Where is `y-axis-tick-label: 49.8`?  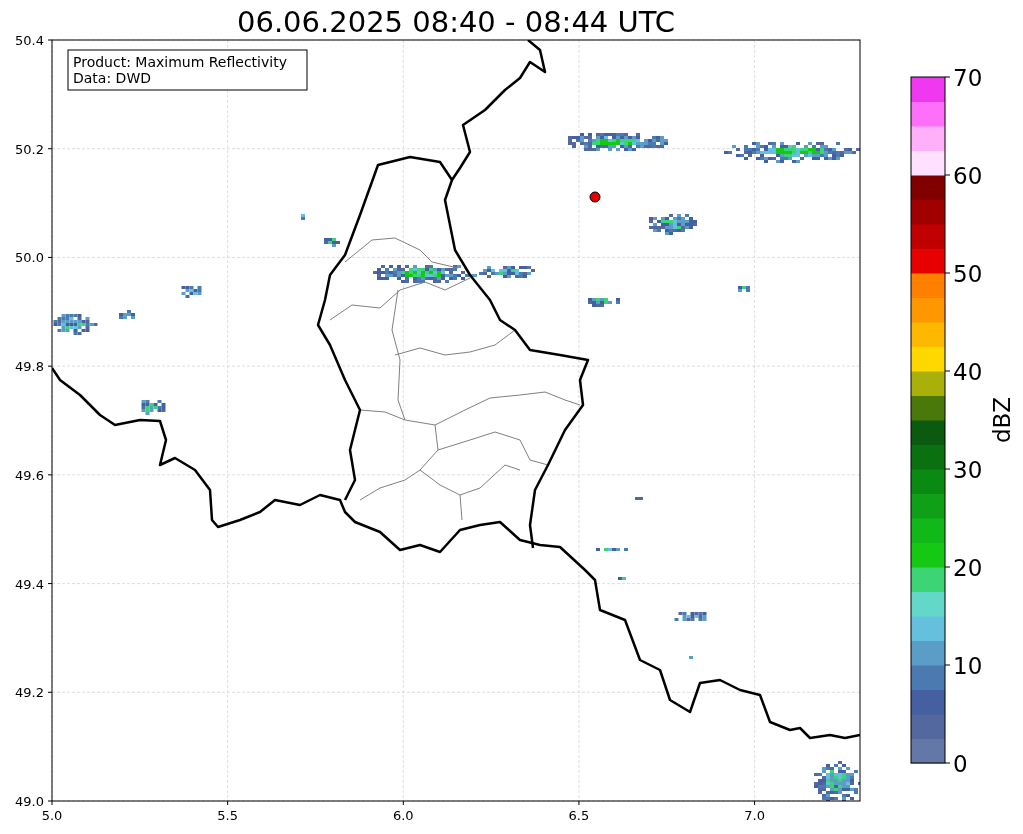 y-axis-tick-label: 49.8 is located at coordinates (29, 367).